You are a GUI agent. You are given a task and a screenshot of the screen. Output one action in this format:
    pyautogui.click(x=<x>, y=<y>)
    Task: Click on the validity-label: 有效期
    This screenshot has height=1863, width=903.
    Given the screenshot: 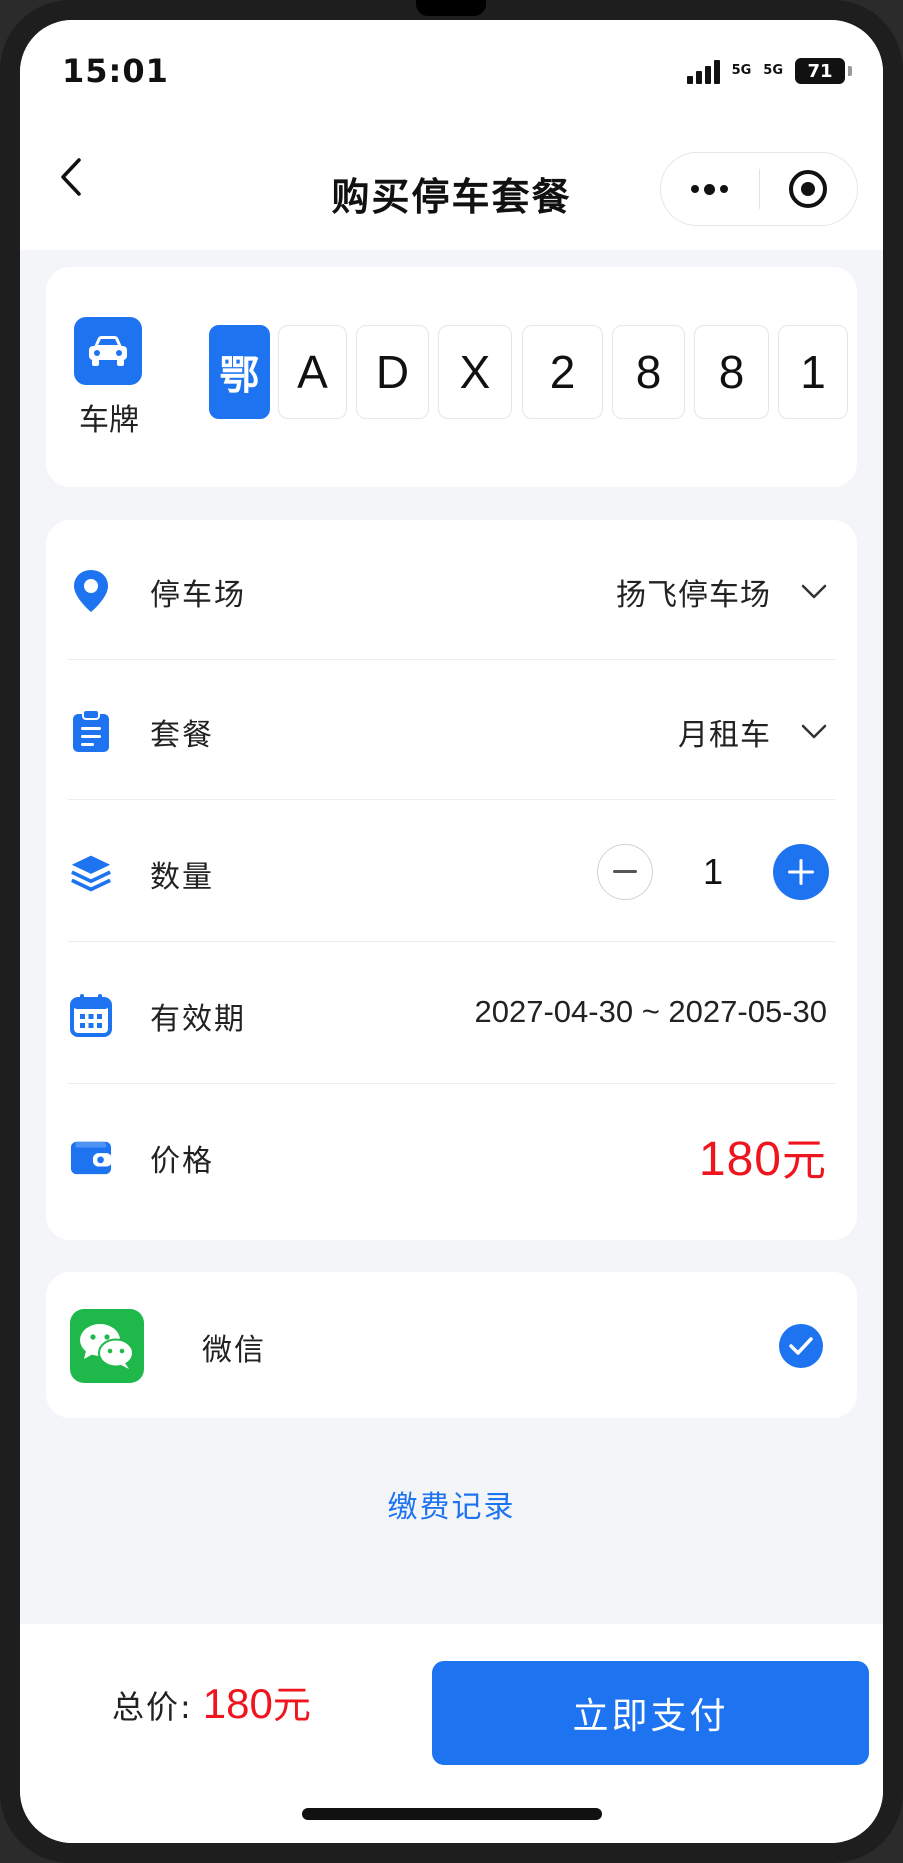 What is the action you would take?
    pyautogui.click(x=198, y=1019)
    